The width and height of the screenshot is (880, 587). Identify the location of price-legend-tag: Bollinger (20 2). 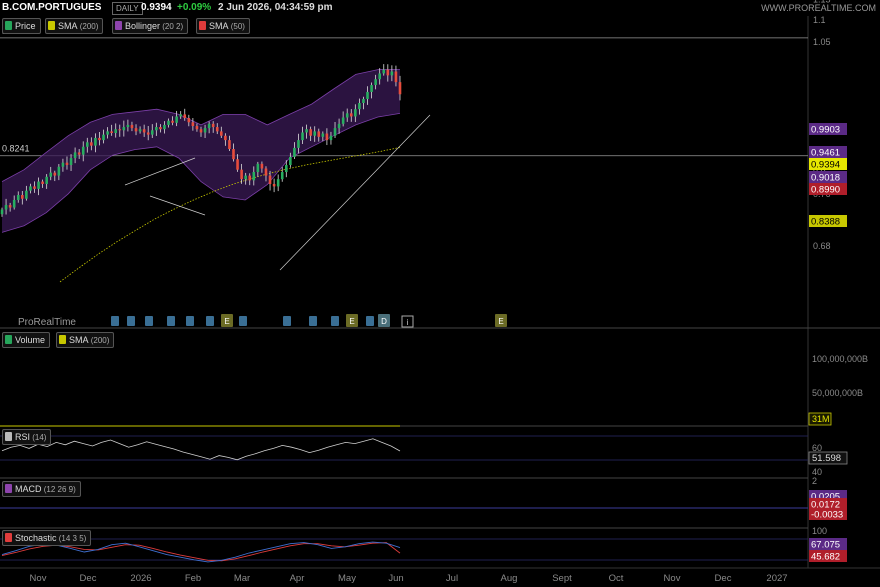
(150, 26).